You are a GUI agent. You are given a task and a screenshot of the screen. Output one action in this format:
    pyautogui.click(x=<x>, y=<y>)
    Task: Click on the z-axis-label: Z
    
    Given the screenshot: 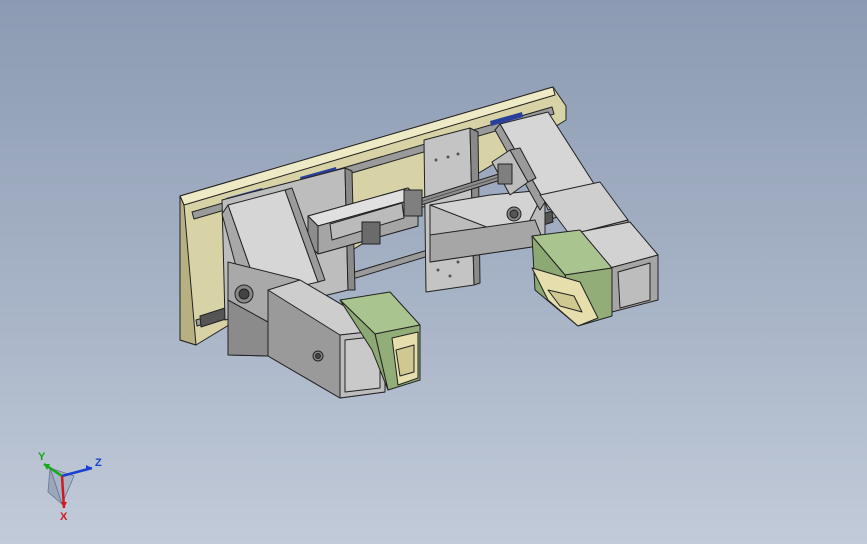 What is the action you would take?
    pyautogui.click(x=98, y=463)
    